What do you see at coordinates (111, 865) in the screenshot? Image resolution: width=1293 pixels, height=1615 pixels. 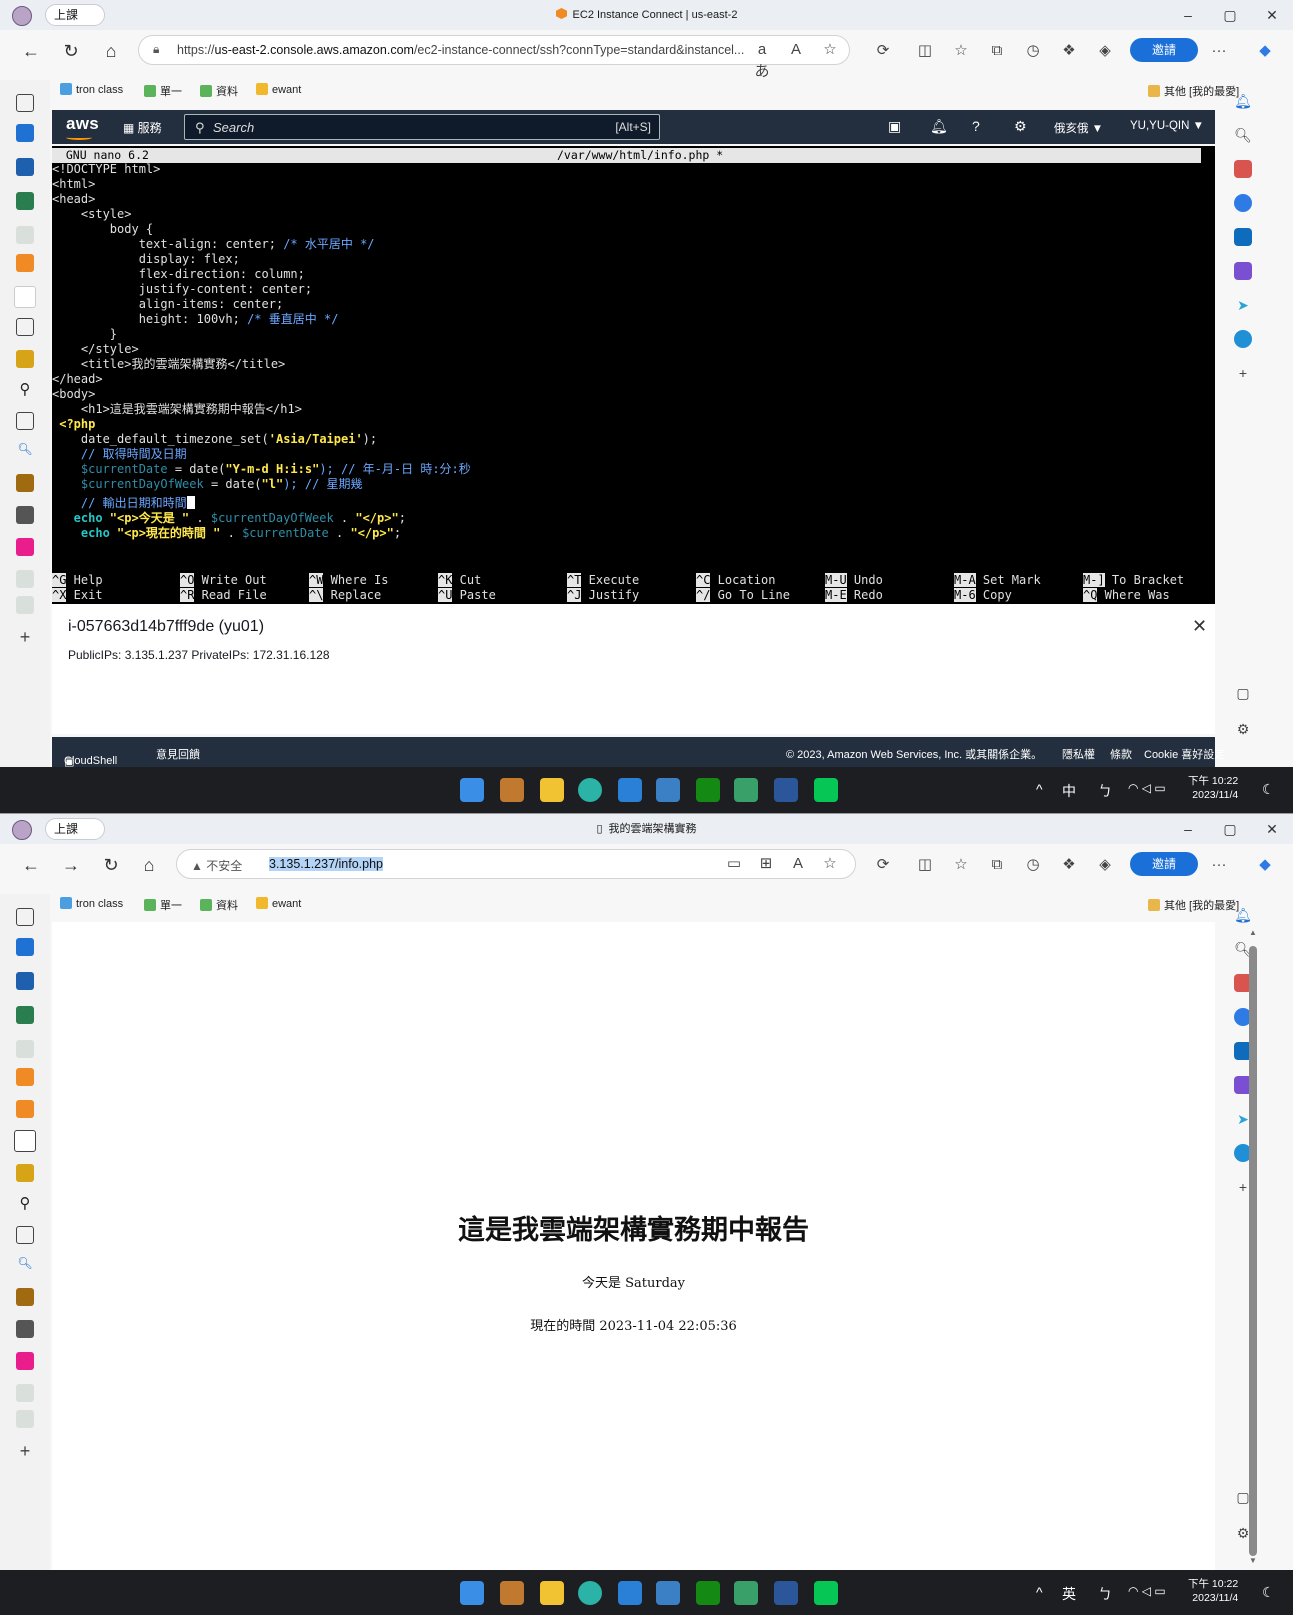 I see `refresh-icon: ↻` at bounding box center [111, 865].